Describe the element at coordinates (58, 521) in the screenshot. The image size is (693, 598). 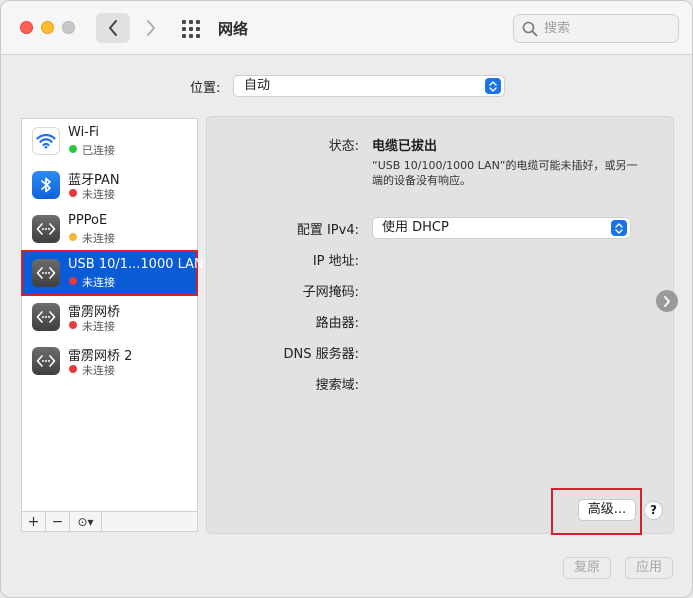
I see `remove-service-button: −` at that location.